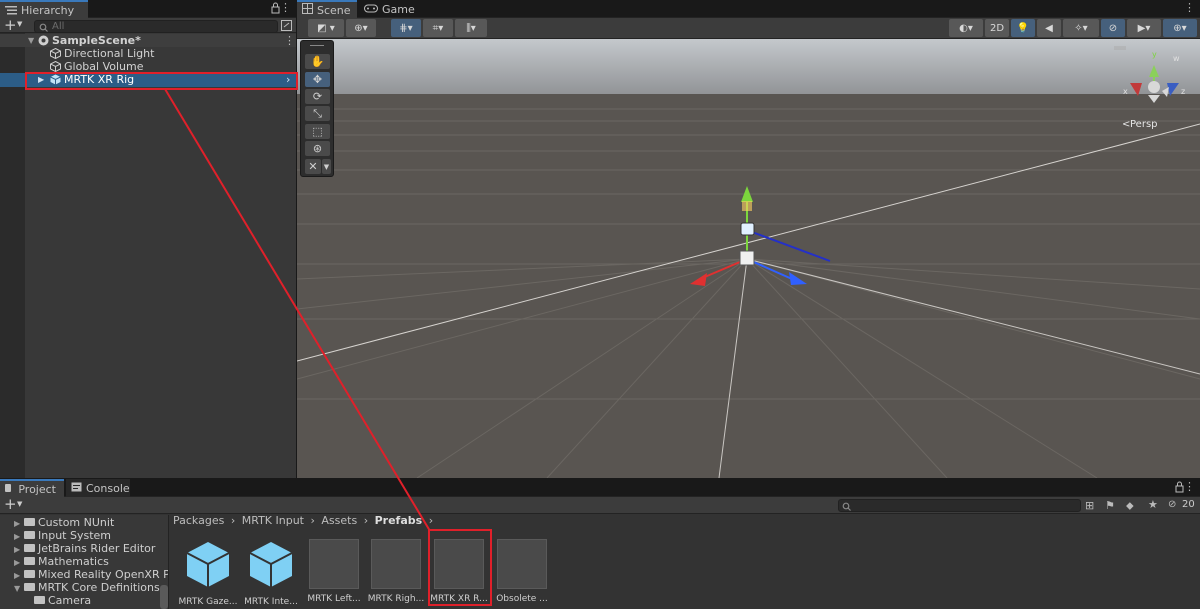 The height and width of the screenshot is (609, 1200). Describe the element at coordinates (104, 66) in the screenshot. I see `hierarchy-item-label: Global Volume` at that location.